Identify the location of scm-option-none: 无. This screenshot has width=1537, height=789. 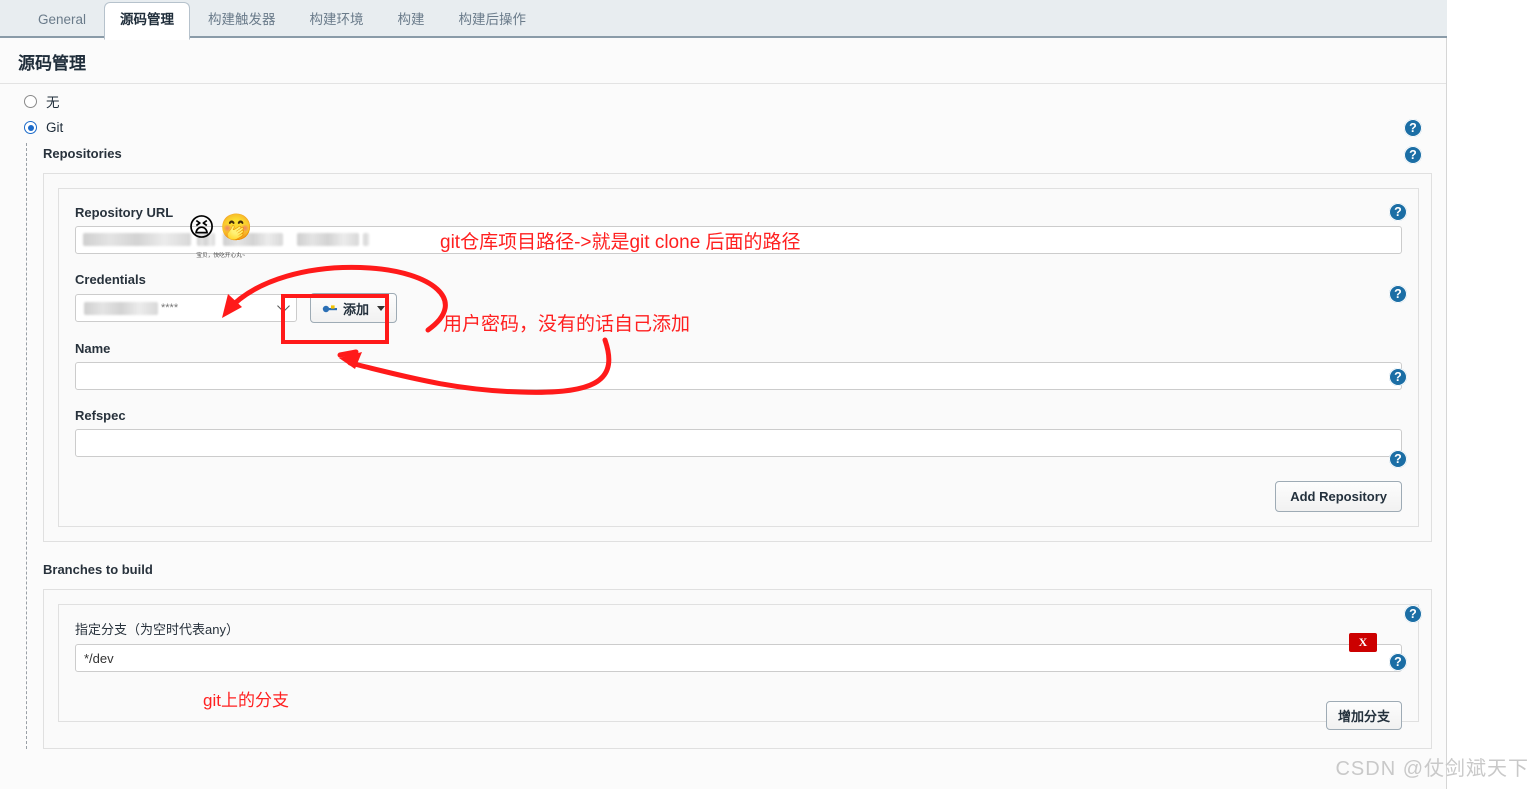
(723, 97).